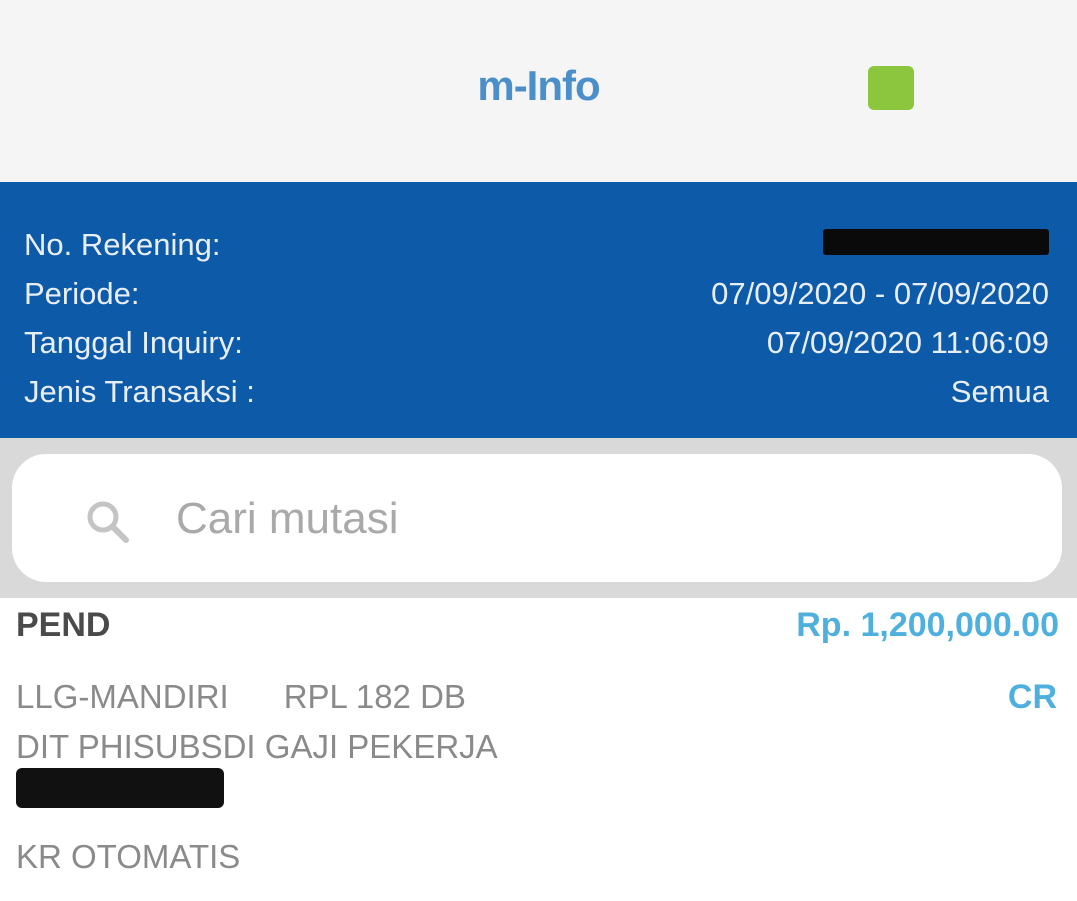 The width and height of the screenshot is (1077, 901). Describe the element at coordinates (891, 88) in the screenshot. I see `status-indicator` at that location.